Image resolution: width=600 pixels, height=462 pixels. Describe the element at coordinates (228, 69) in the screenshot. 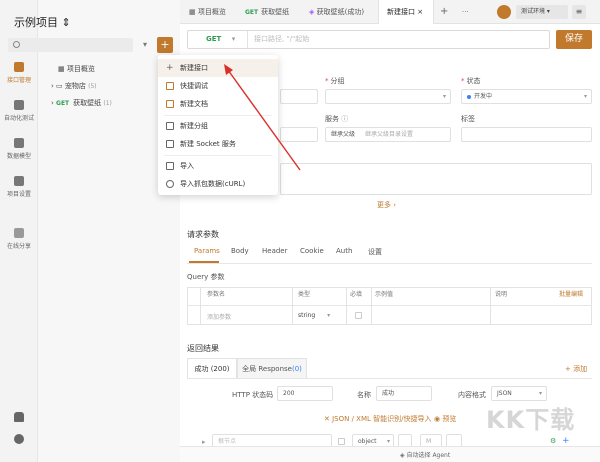

I see `arrow-head` at that location.